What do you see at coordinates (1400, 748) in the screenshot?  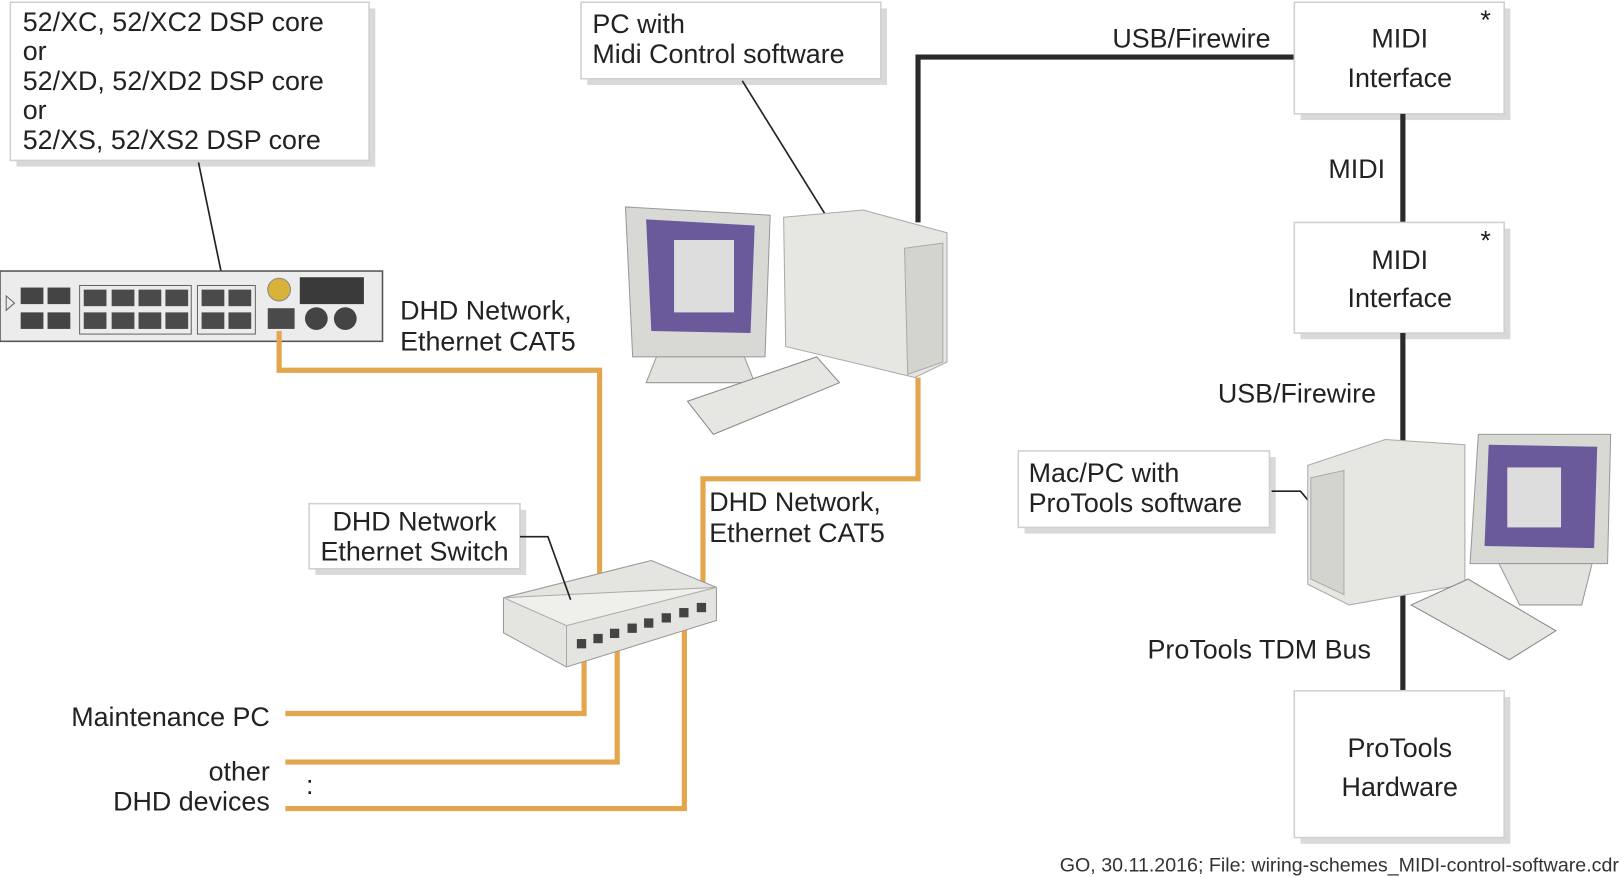 I see `svg-text: ProTools` at bounding box center [1400, 748].